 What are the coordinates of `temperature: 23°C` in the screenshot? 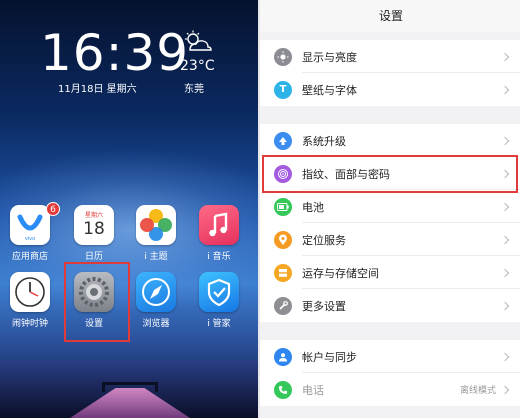 It's located at (197, 66).